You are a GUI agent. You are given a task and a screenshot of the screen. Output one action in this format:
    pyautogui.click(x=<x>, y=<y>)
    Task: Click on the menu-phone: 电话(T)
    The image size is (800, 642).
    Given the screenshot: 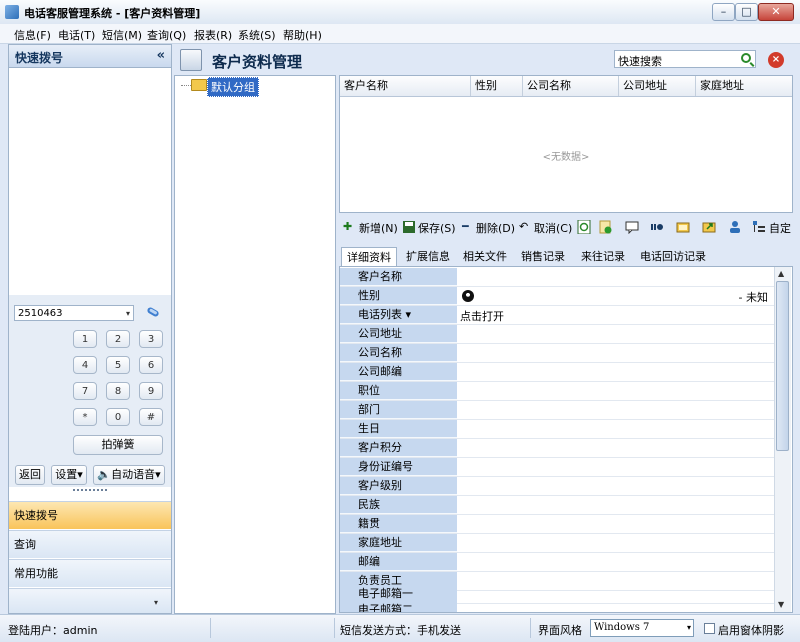 What is the action you would take?
    pyautogui.click(x=76, y=35)
    